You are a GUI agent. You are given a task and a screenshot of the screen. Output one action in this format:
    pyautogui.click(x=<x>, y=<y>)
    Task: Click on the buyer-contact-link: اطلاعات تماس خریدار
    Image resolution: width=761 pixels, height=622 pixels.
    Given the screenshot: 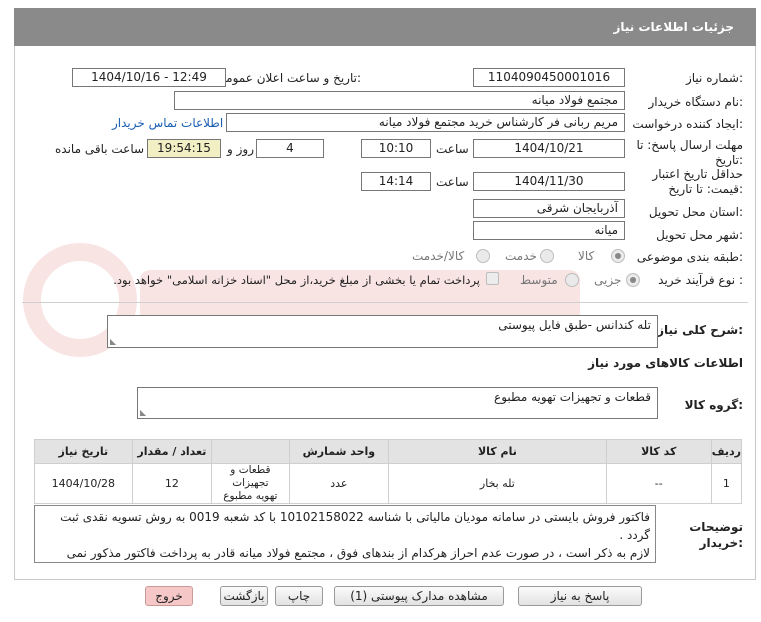 What is the action you would take?
    pyautogui.click(x=167, y=123)
    